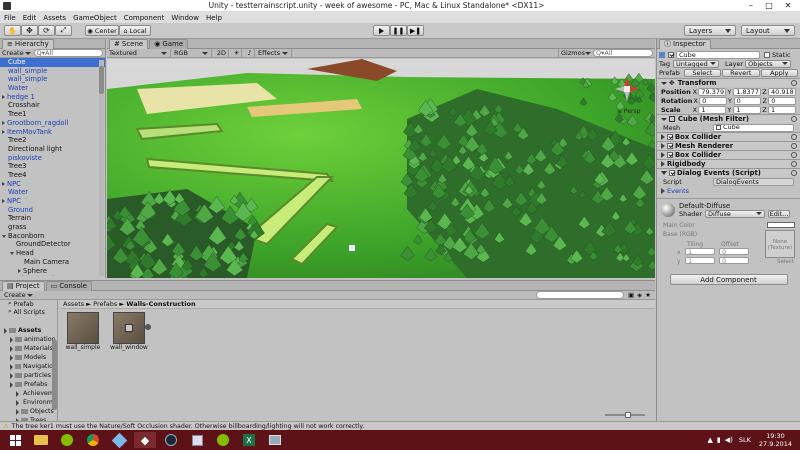  Describe the element at coordinates (130, 331) in the screenshot. I see `asset-item: wall_window` at that location.